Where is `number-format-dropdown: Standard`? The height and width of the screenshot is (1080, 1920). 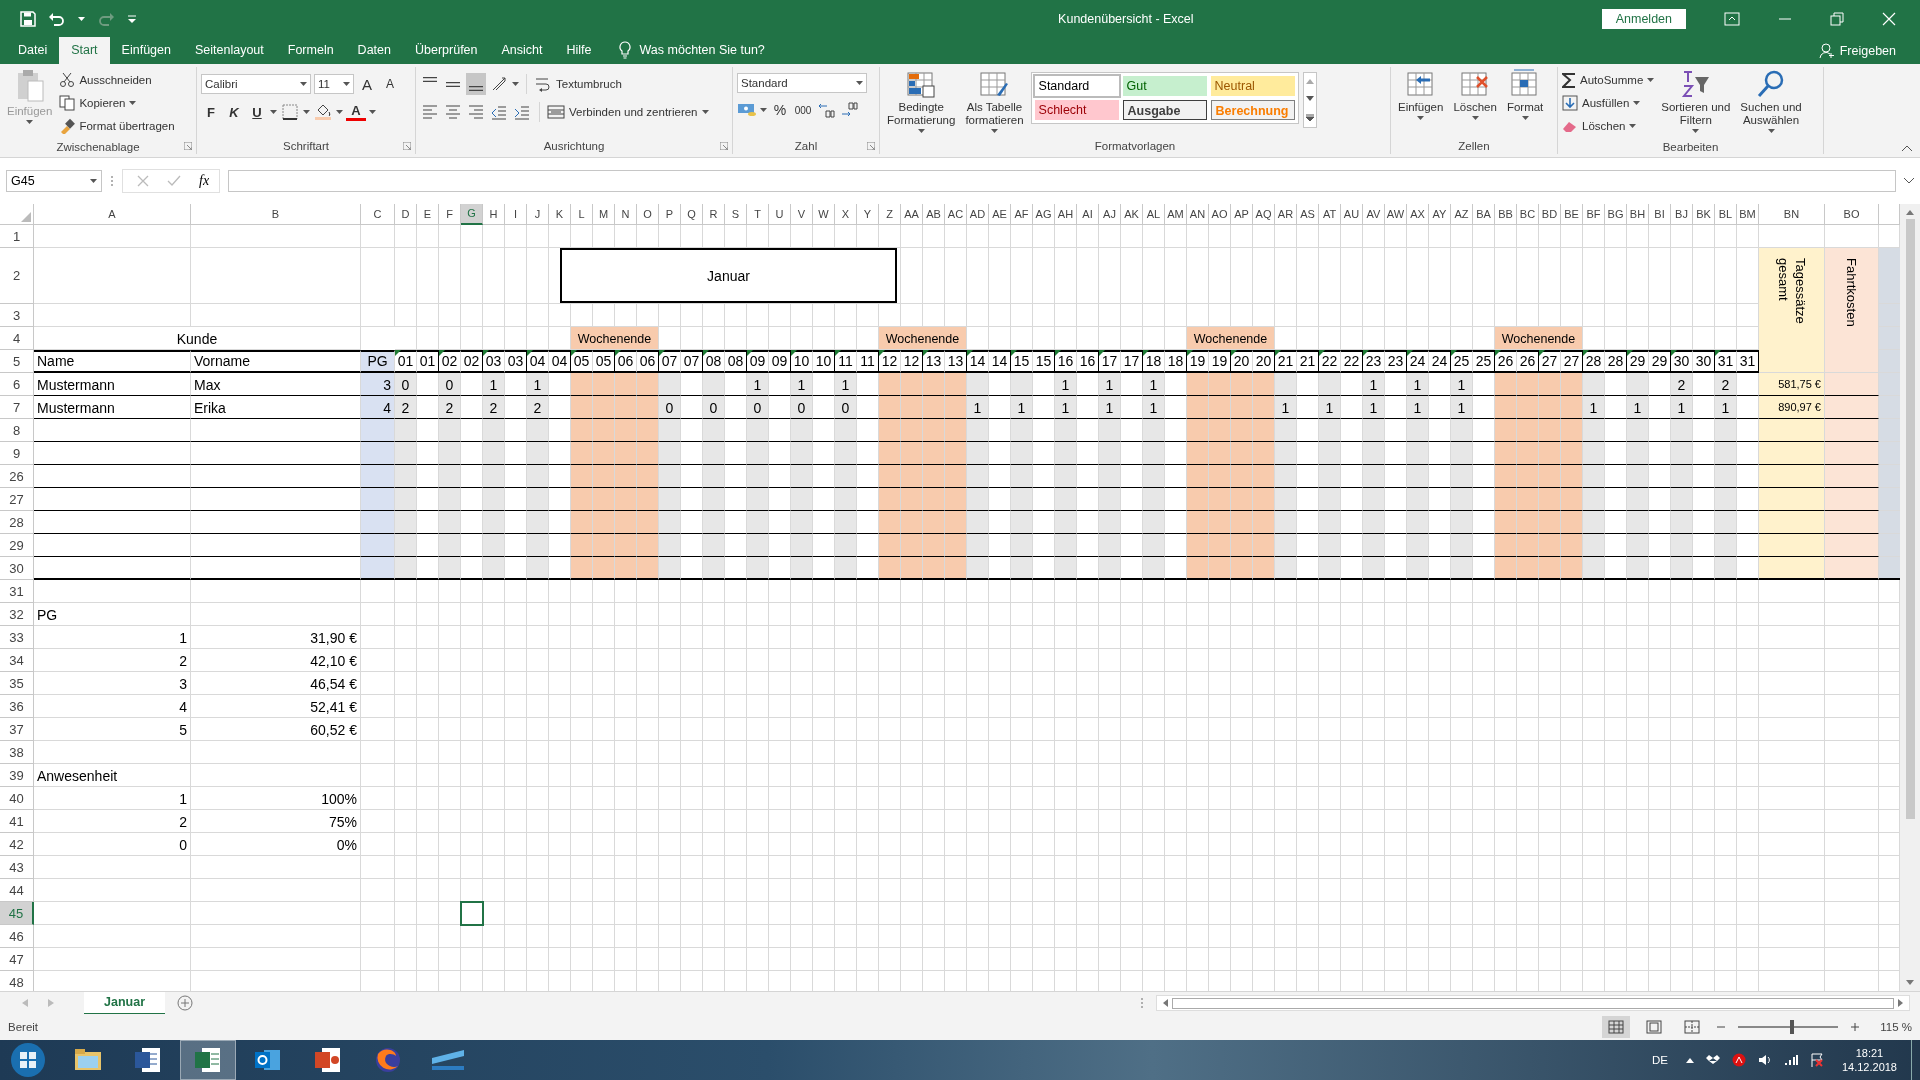
number-format-dropdown: Standard is located at coordinates (802, 83).